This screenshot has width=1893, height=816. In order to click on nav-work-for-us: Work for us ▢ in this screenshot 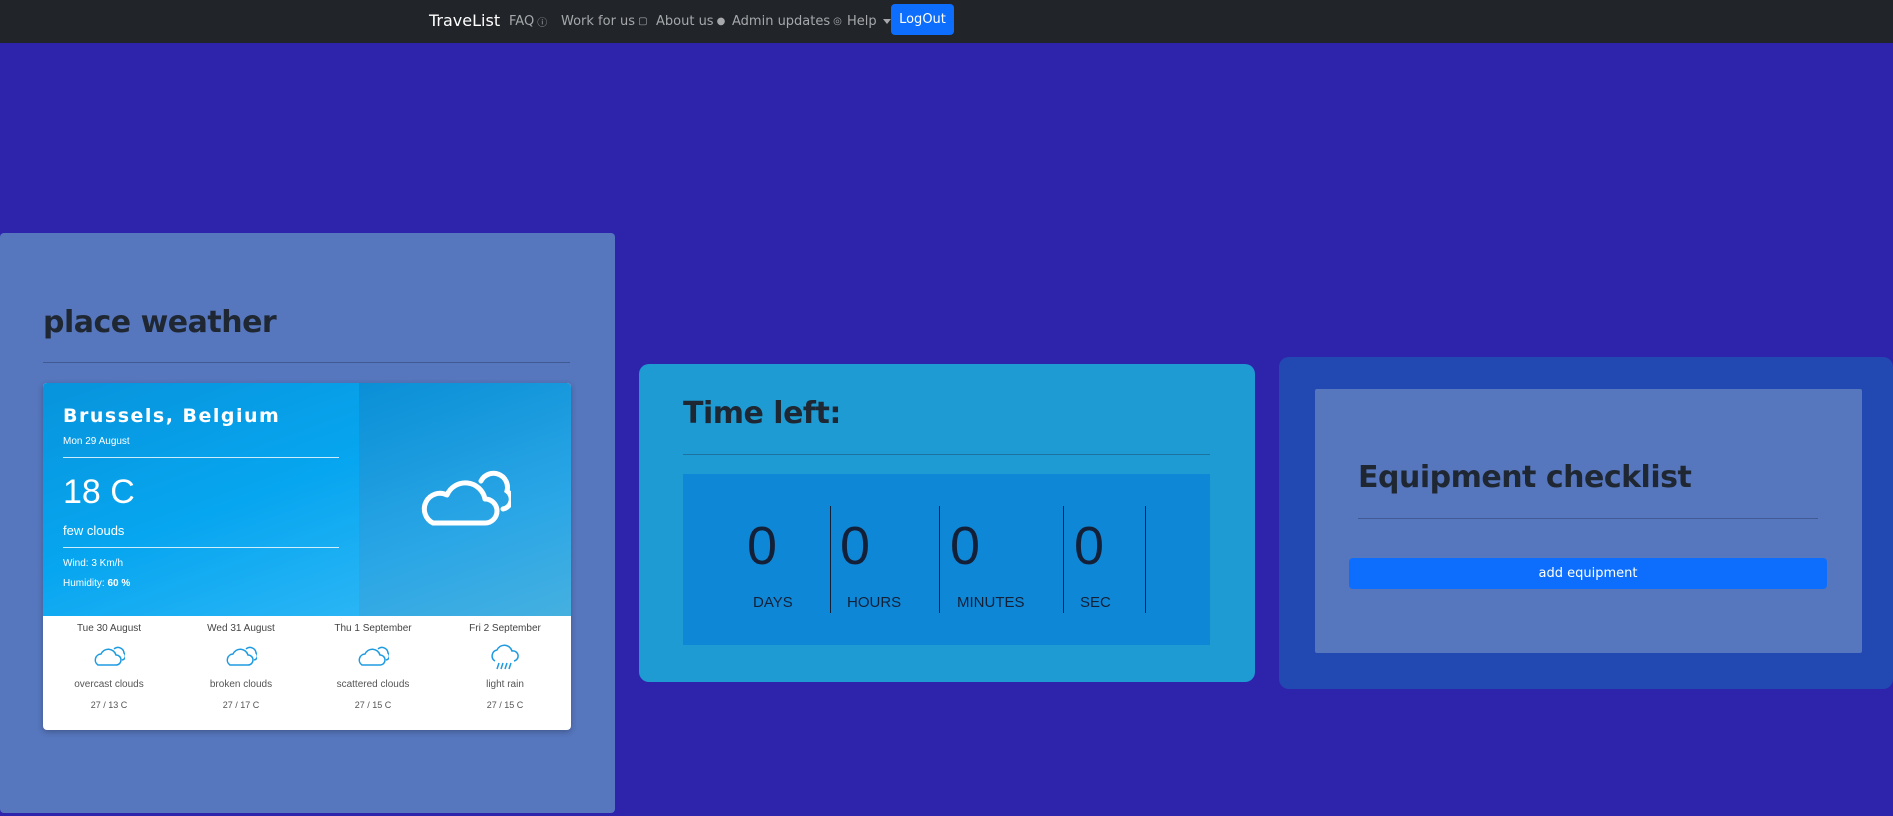, I will do `click(604, 21)`.